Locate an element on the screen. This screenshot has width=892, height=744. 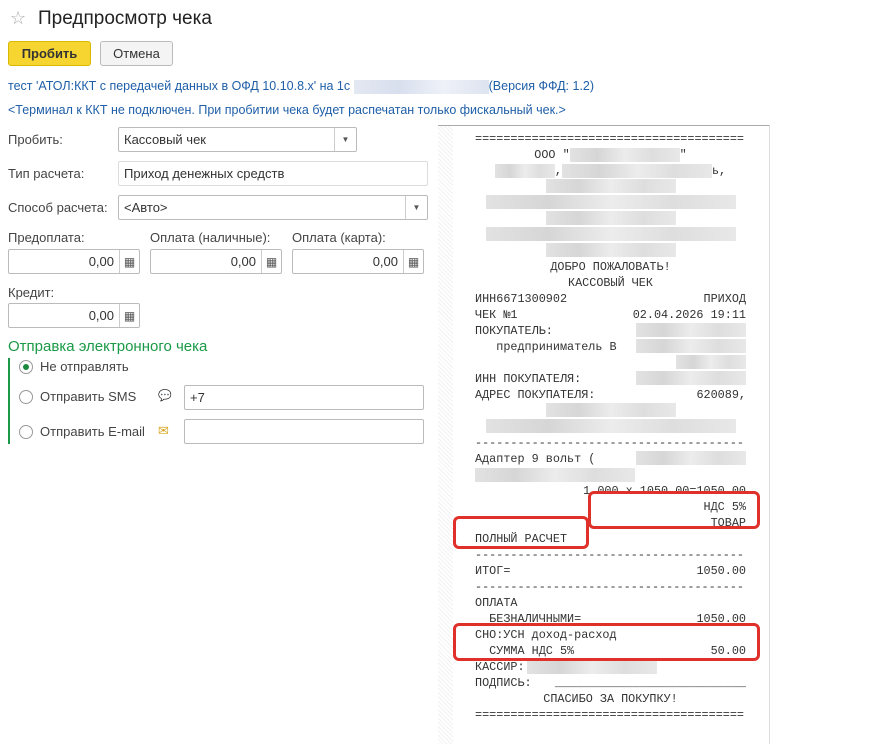
opt-none-label: Не отправлять is located at coordinates (84, 366).